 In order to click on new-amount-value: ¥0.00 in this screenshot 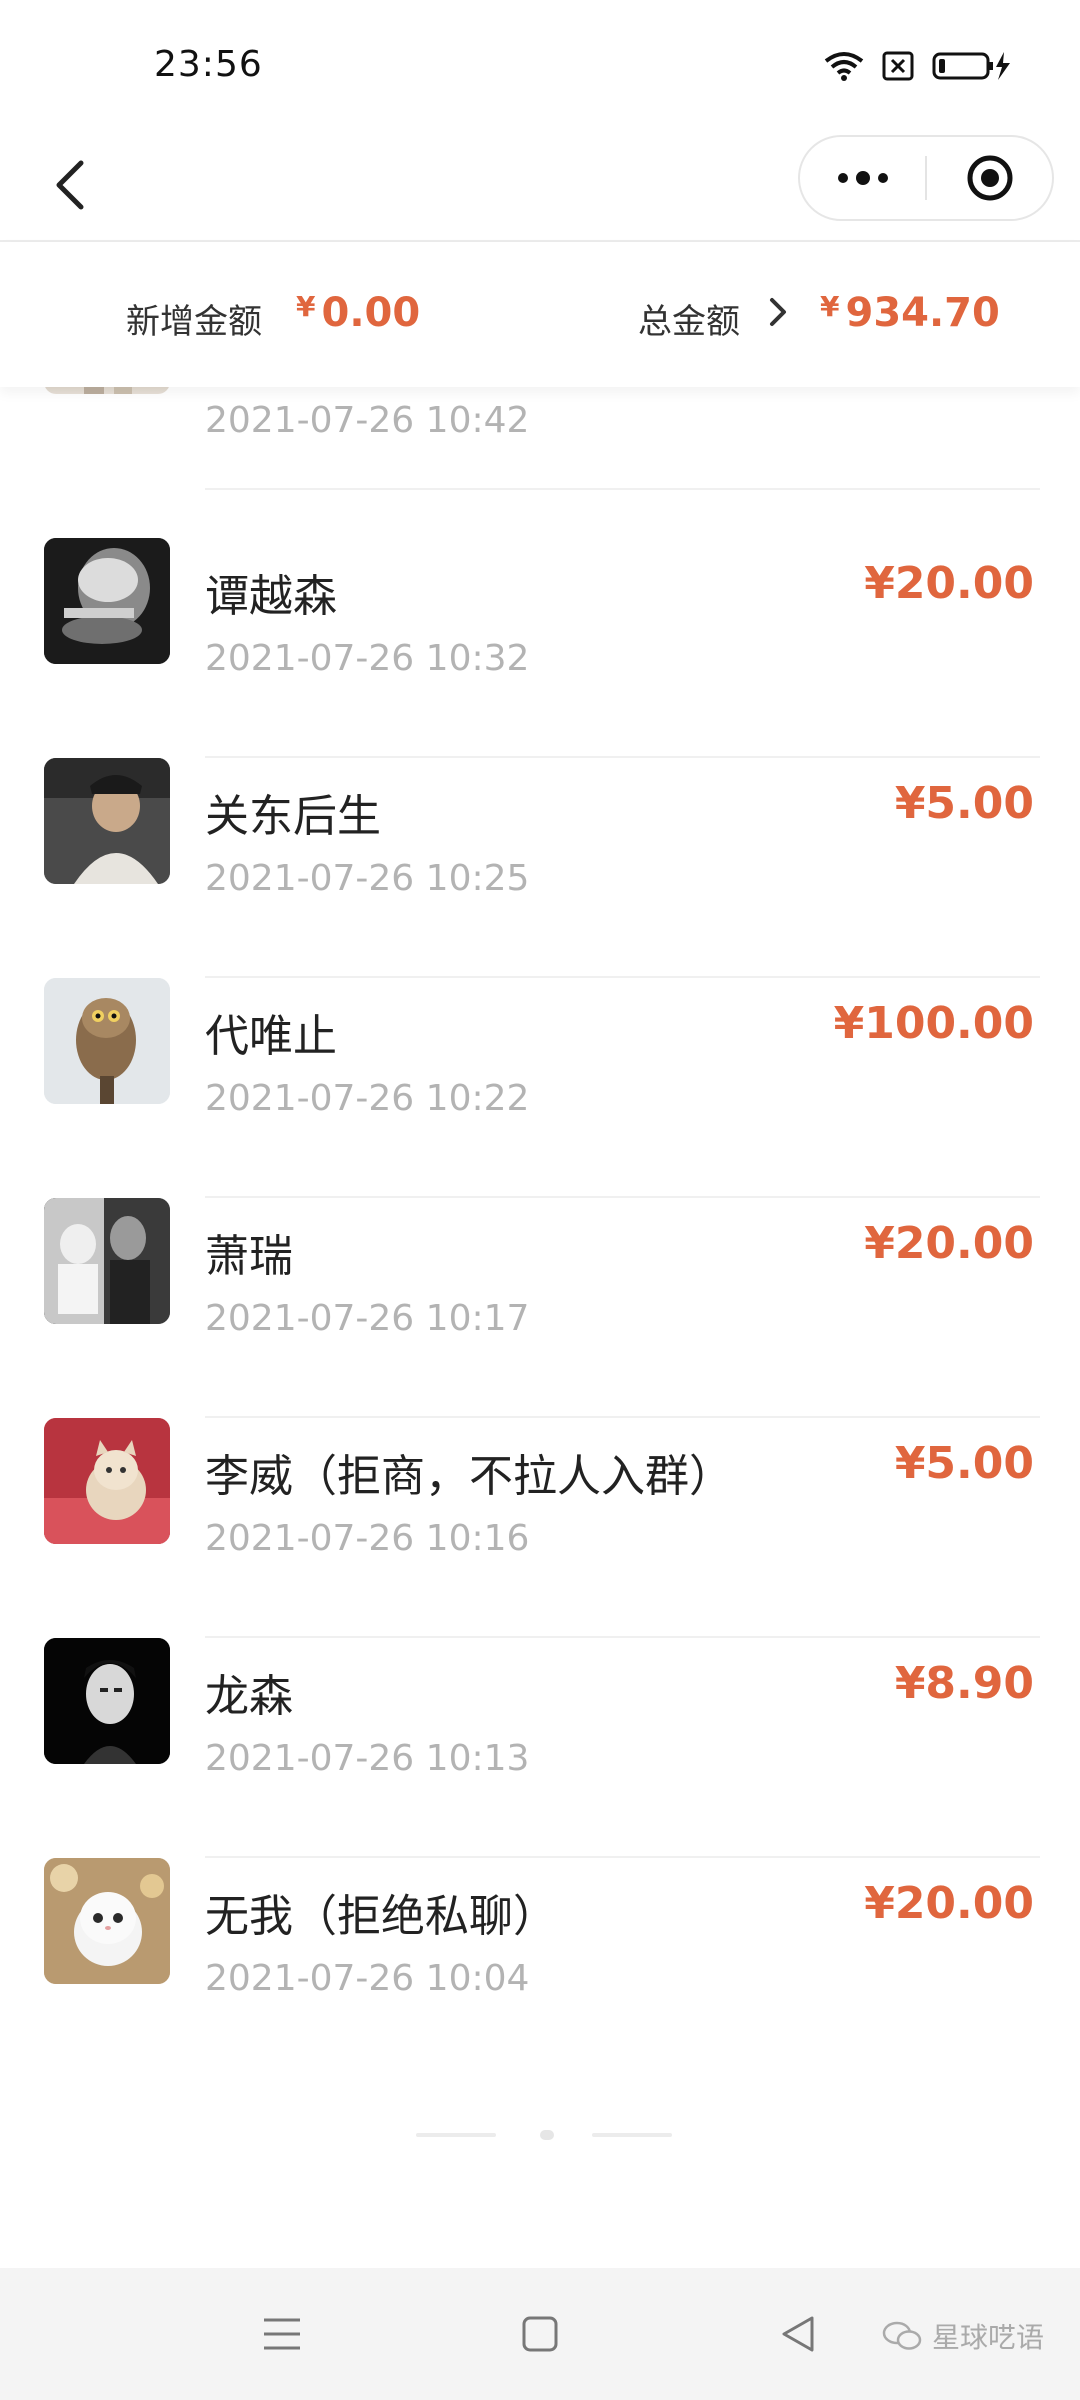, I will do `click(358, 313)`.